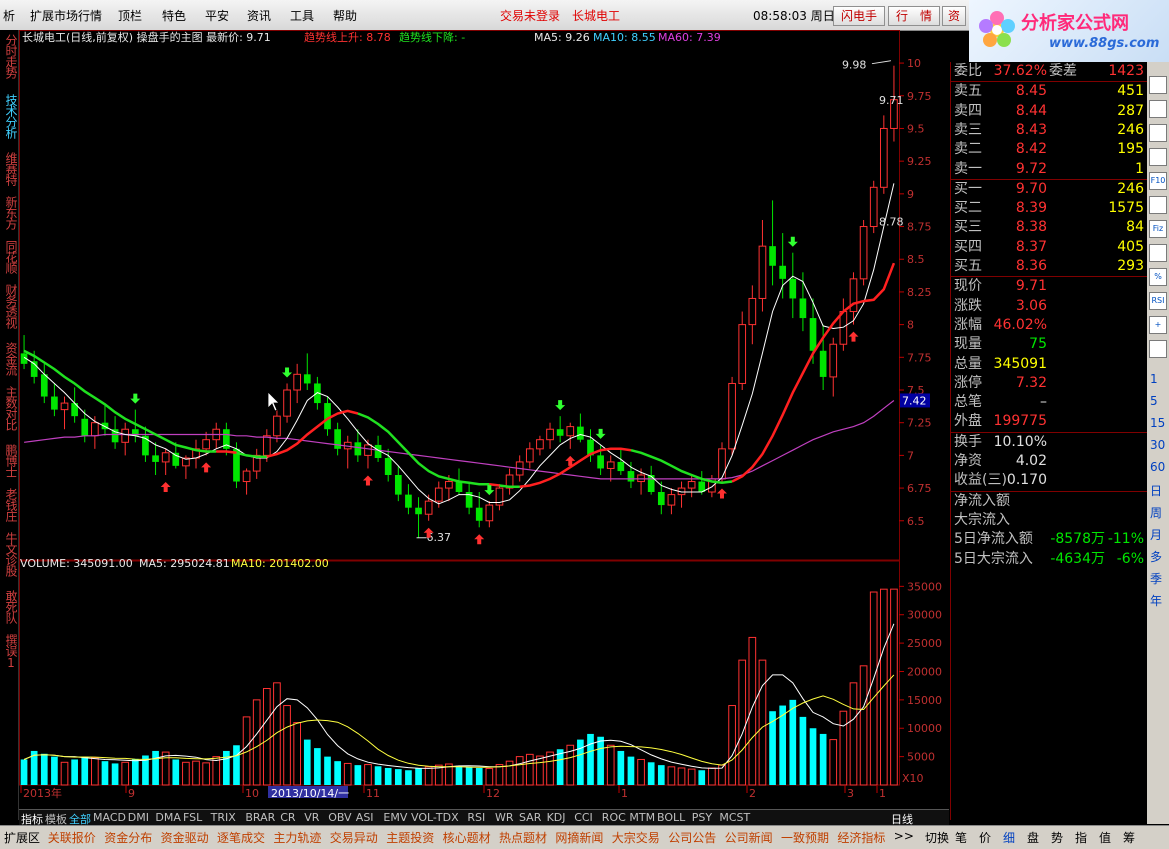  What do you see at coordinates (9, 554) in the screenshot?
I see `left-tab-10: 牛文诊股` at bounding box center [9, 554].